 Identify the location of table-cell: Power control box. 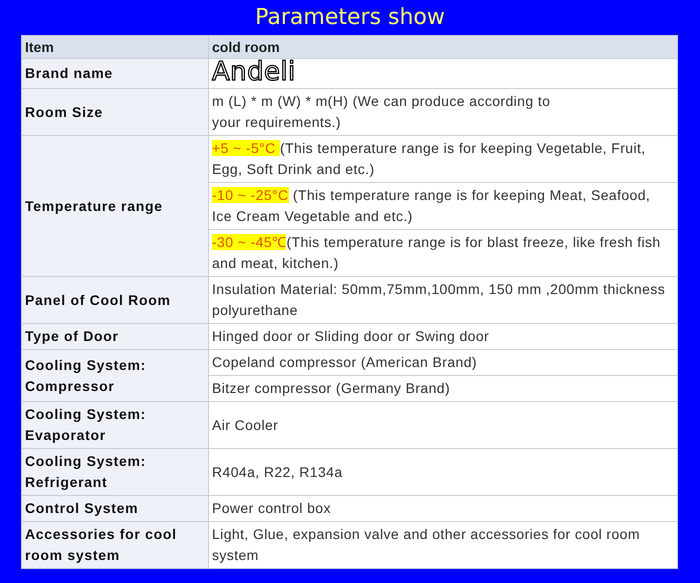
(443, 509).